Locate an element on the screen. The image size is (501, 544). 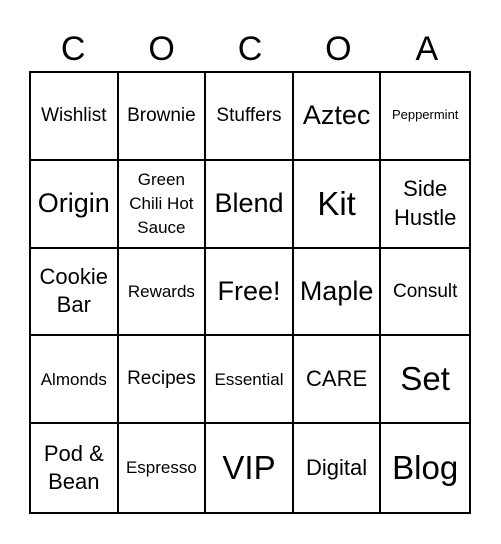
bingo-cell: Maple is located at coordinates (337, 292).